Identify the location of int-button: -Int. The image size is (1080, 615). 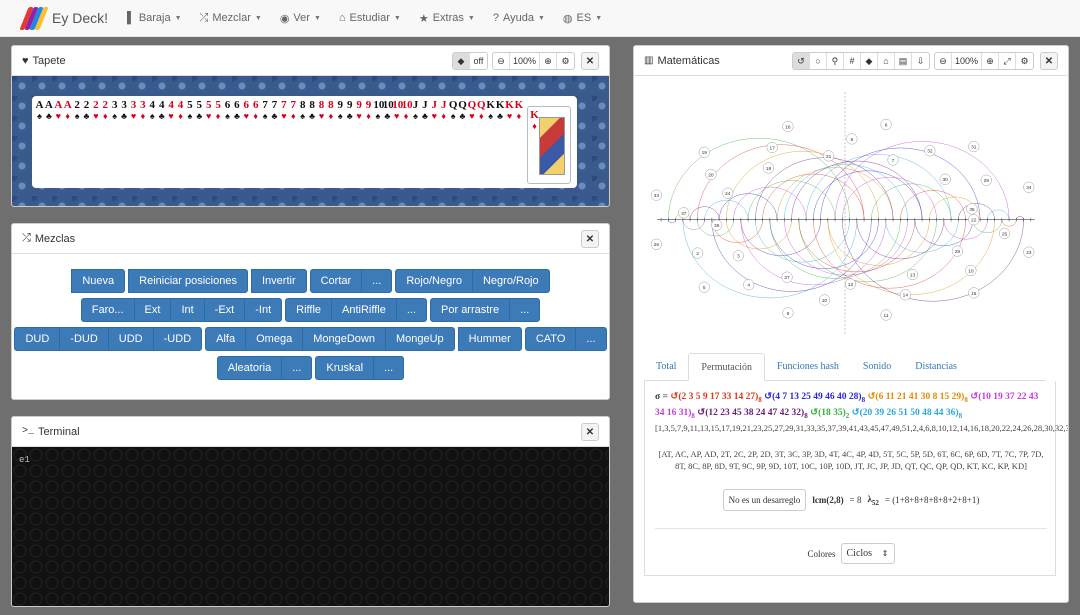
(263, 310).